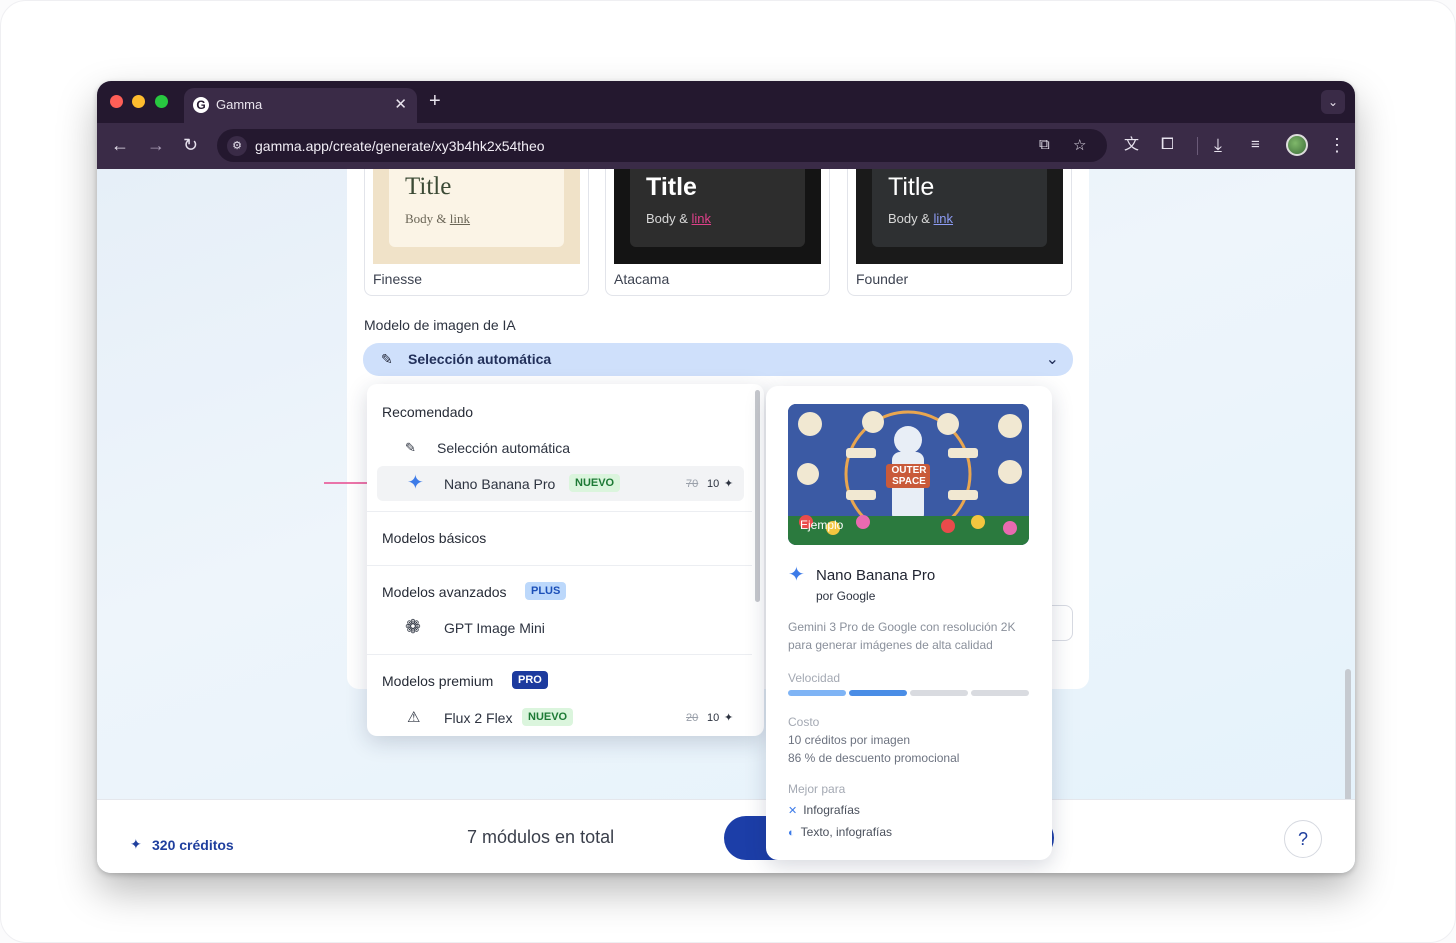 The width and height of the screenshot is (1456, 943). Describe the element at coordinates (1052, 359) in the screenshot. I see `chevron-down-icon: ⌄` at that location.